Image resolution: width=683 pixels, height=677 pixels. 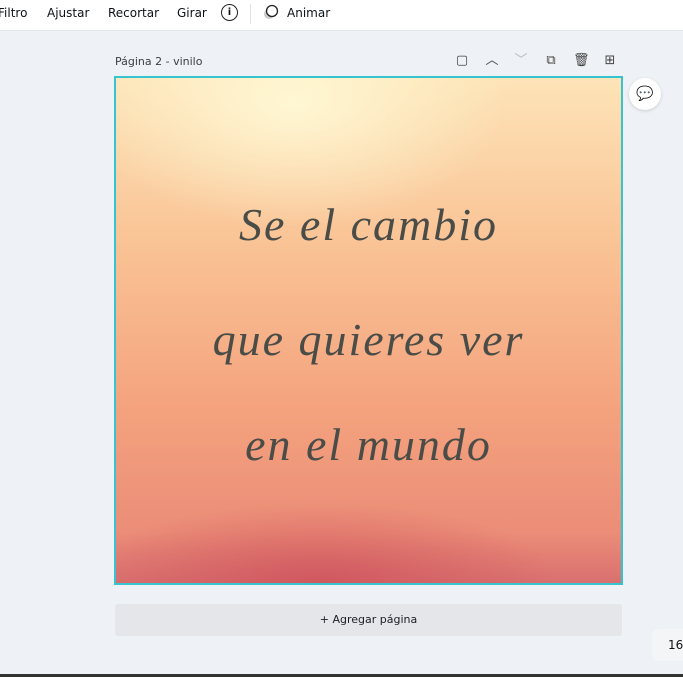 What do you see at coordinates (341, 15) in the screenshot?
I see `toolbar: Filtro Ajustar Recortar Girar i Animar` at bounding box center [341, 15].